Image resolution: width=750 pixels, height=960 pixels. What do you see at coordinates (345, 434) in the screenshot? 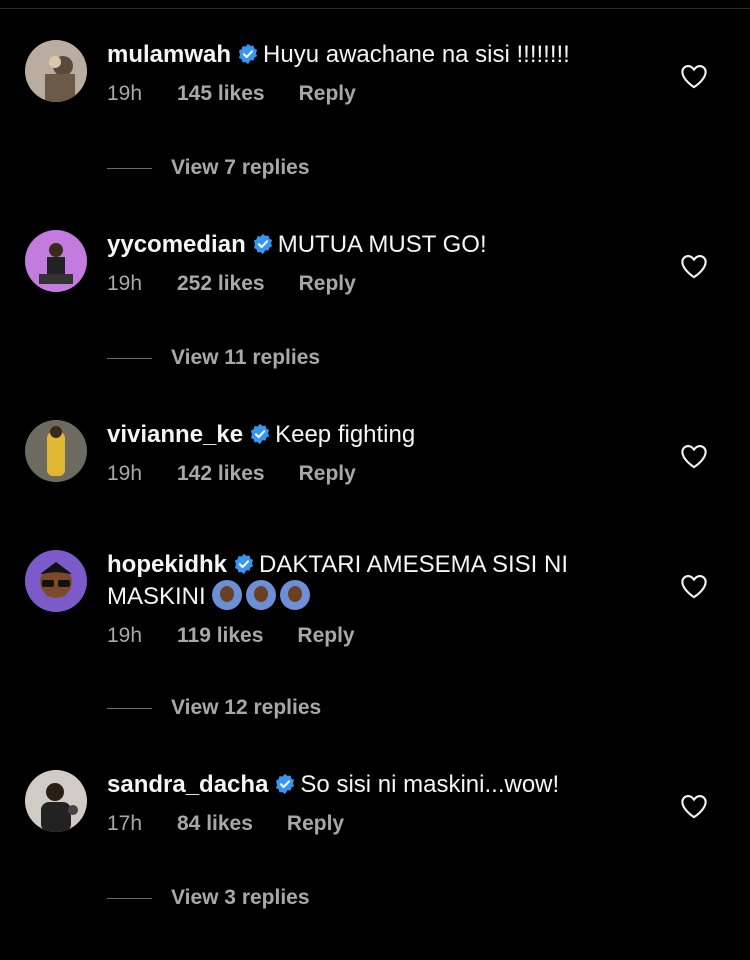
I see `comment-text: Keep fighting` at bounding box center [345, 434].